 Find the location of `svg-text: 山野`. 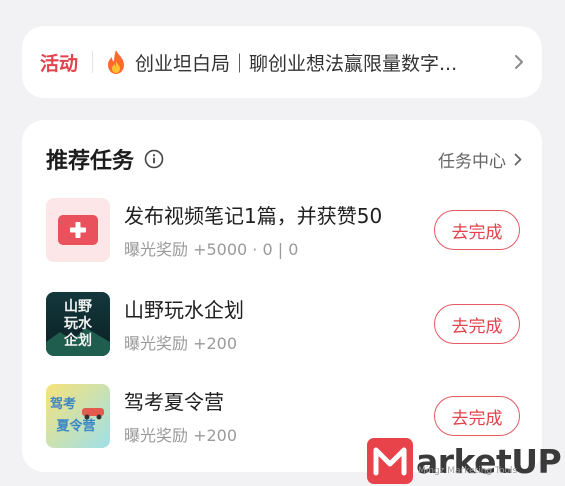

svg-text: 山野 is located at coordinates (78, 307).